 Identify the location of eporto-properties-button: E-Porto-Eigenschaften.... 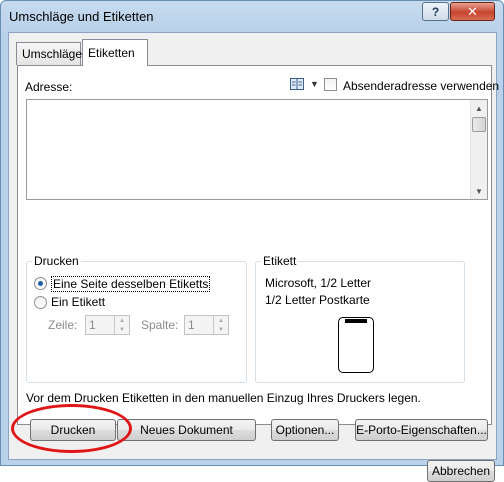
(421, 430).